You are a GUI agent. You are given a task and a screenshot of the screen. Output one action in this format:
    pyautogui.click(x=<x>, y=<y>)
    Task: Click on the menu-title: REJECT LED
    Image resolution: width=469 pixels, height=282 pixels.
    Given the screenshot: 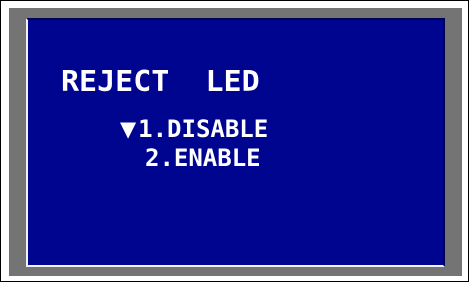 What is the action you would take?
    pyautogui.click(x=160, y=82)
    